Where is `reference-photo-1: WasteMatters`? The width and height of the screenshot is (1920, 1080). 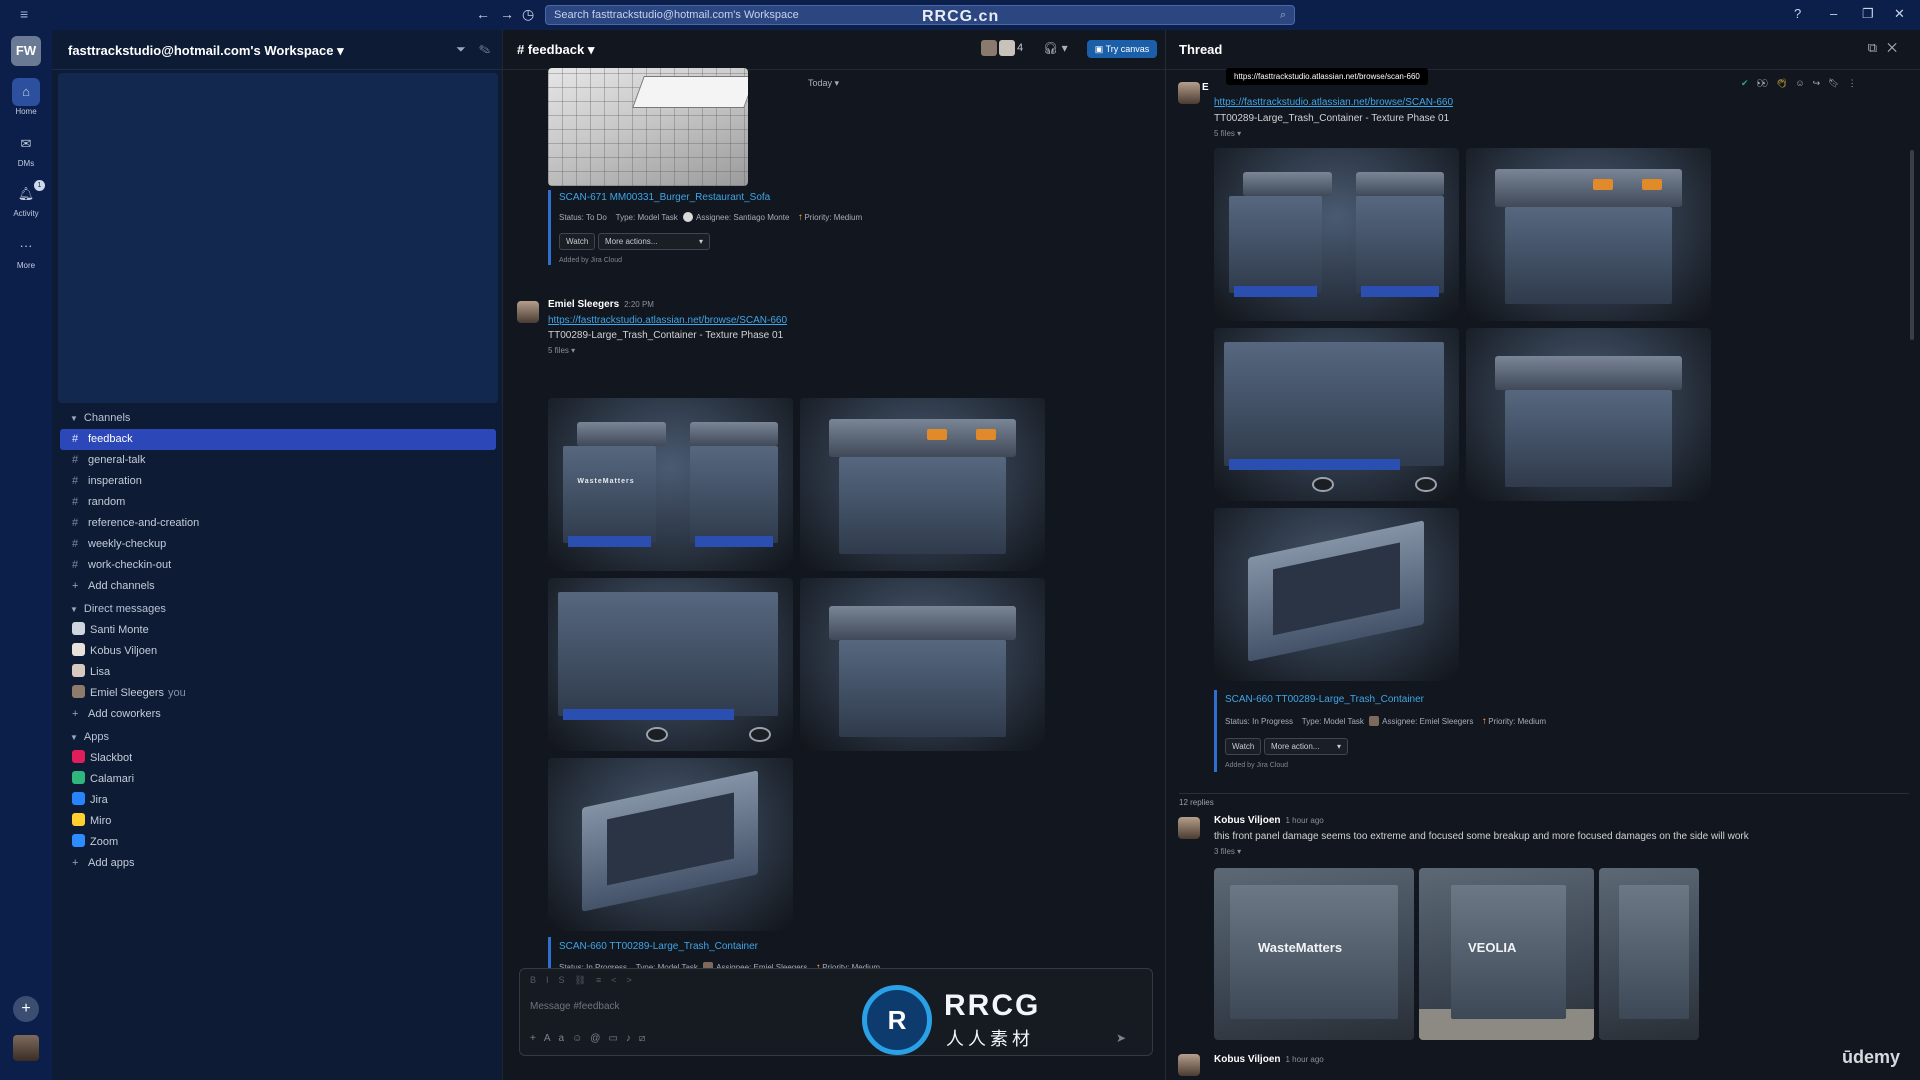
reference-photo-1: WasteMatters is located at coordinates (1314, 954).